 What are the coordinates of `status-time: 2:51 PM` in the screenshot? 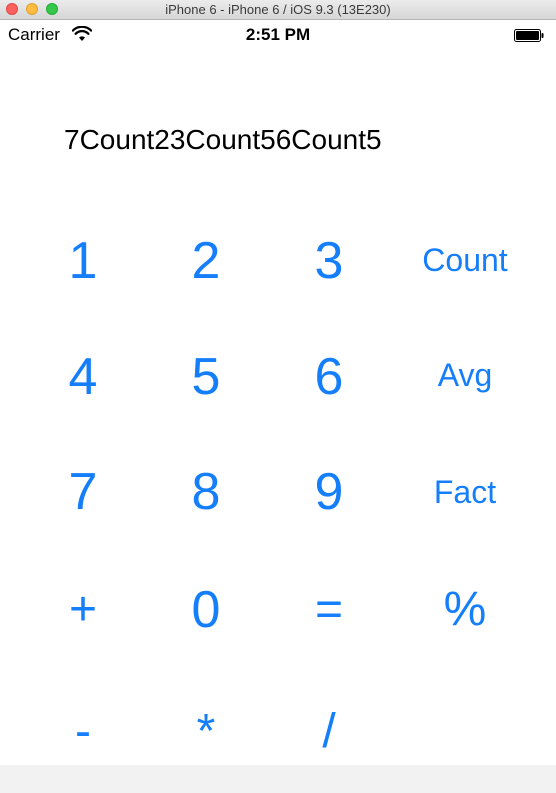 It's located at (278, 34).